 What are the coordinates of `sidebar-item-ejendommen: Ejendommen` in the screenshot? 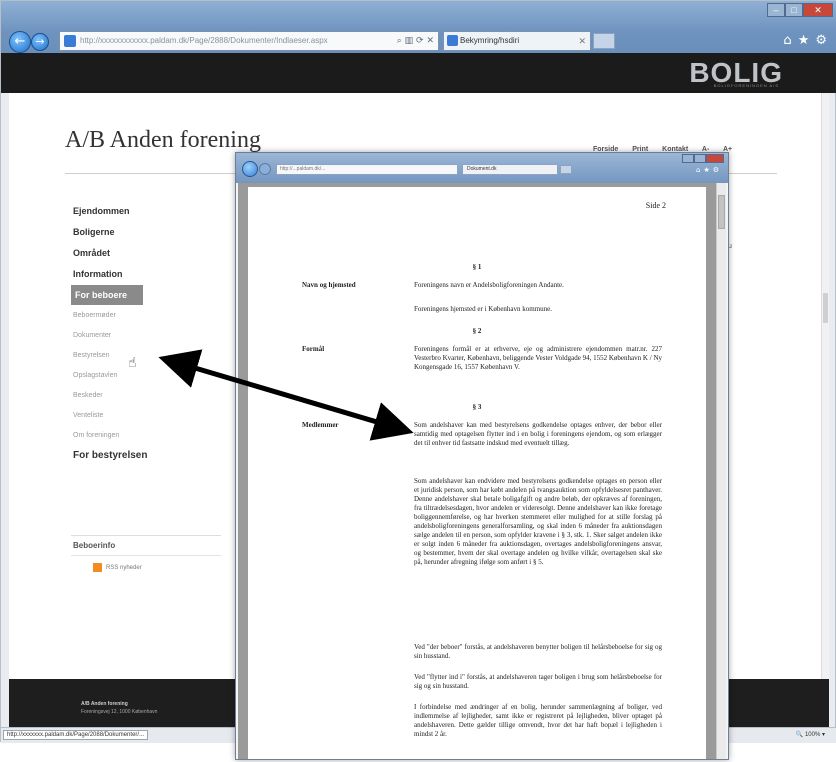 It's located at (146, 211).